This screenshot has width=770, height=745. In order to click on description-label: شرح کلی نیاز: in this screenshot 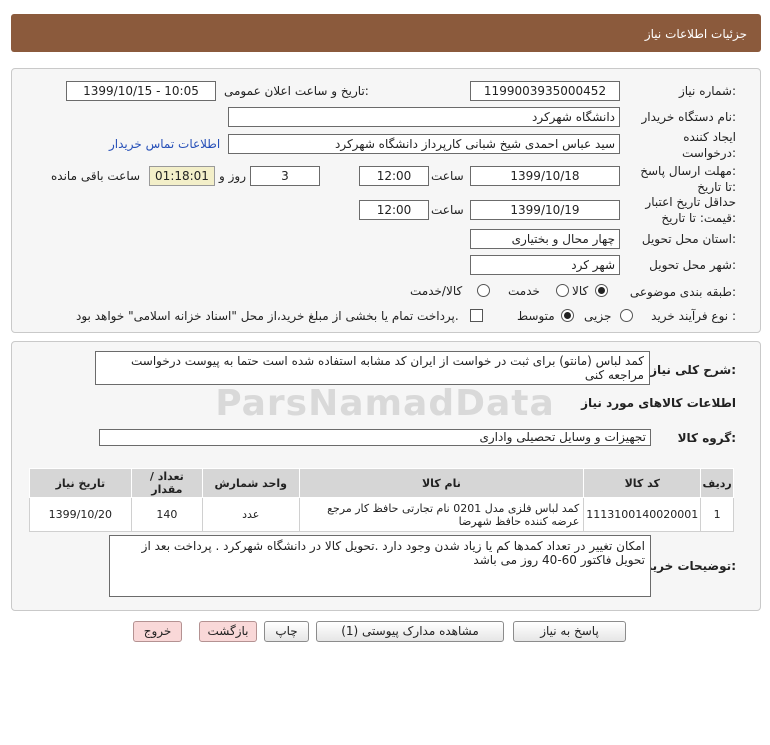, I will do `click(693, 370)`.